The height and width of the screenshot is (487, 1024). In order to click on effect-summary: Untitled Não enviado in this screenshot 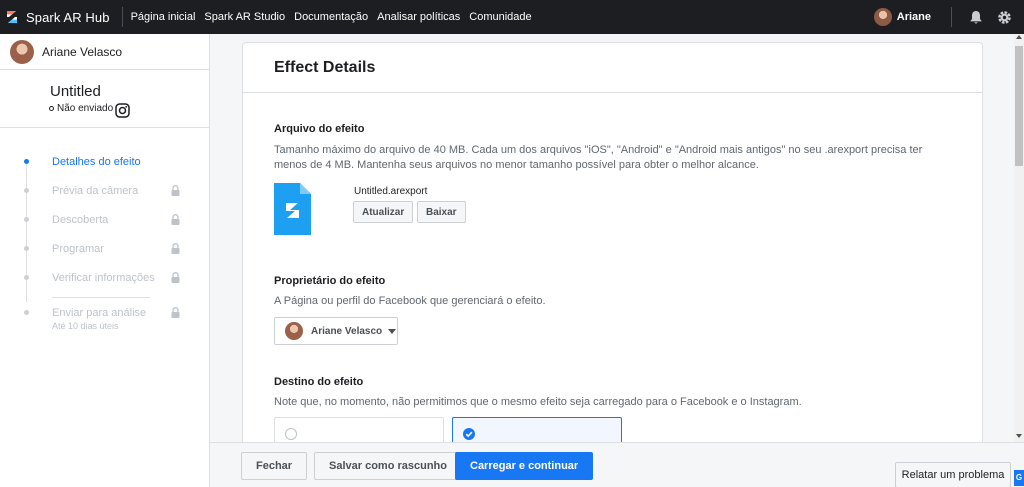, I will do `click(104, 99)`.